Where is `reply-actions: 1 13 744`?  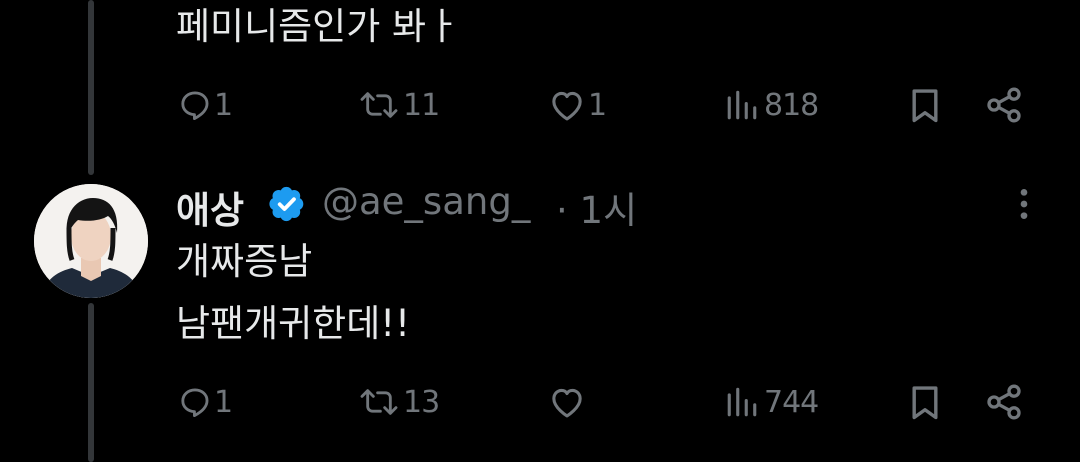
reply-actions: 1 13 744 is located at coordinates (540, 402).